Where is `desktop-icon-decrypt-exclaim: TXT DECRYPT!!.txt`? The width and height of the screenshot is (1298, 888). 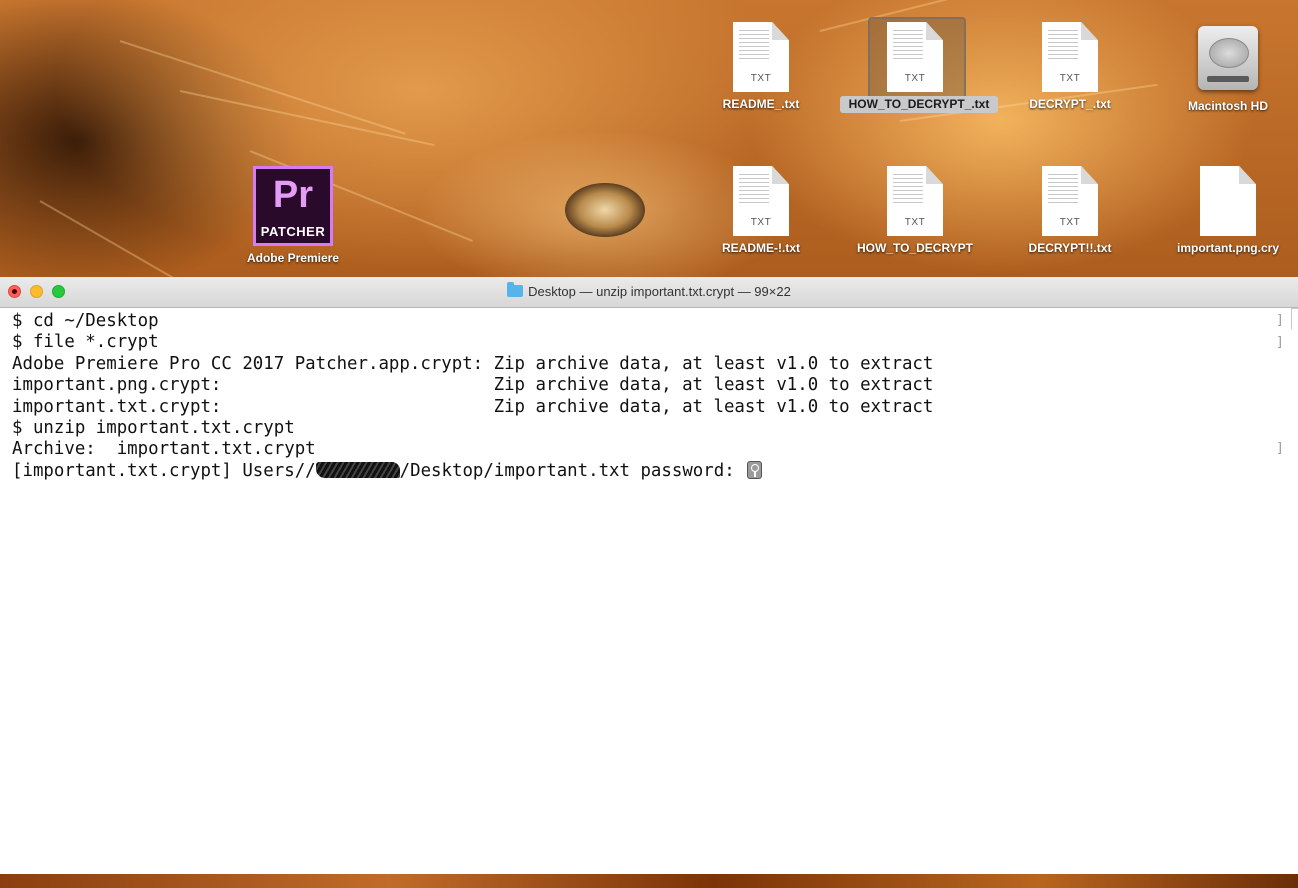 desktop-icon-decrypt-exclaim: TXT DECRYPT!!.txt is located at coordinates (1070, 211).